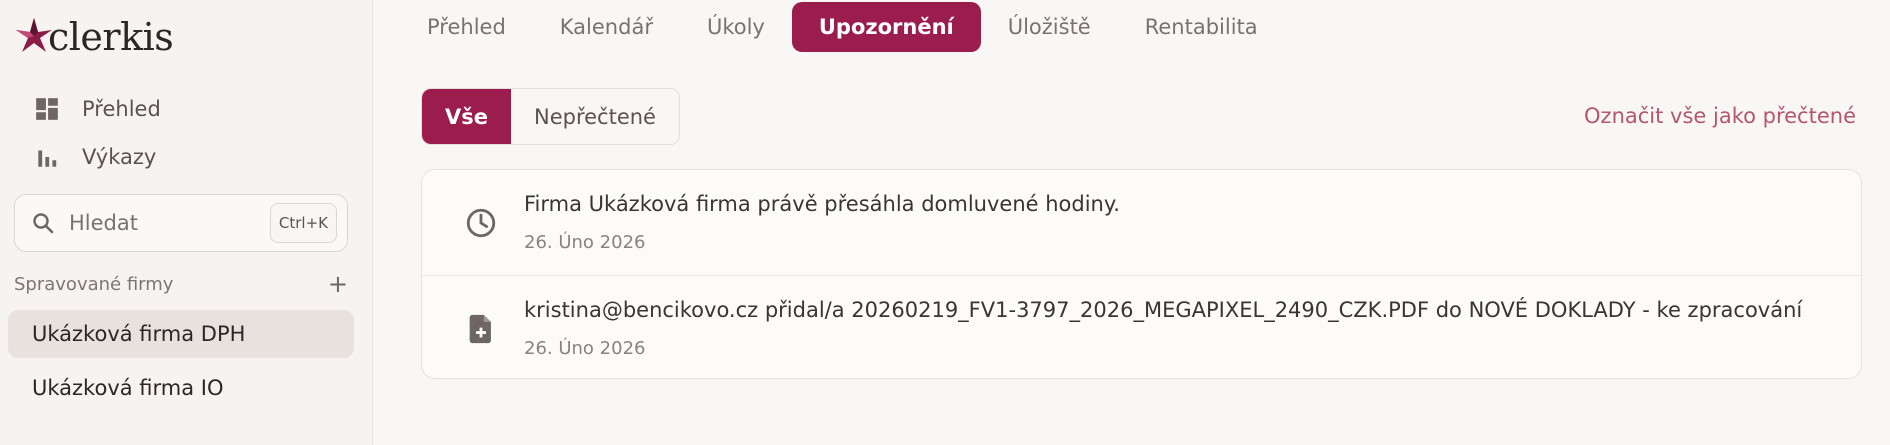 The height and width of the screenshot is (445, 1890). I want to click on firm-label: Ukázková firma DPH, so click(139, 334).